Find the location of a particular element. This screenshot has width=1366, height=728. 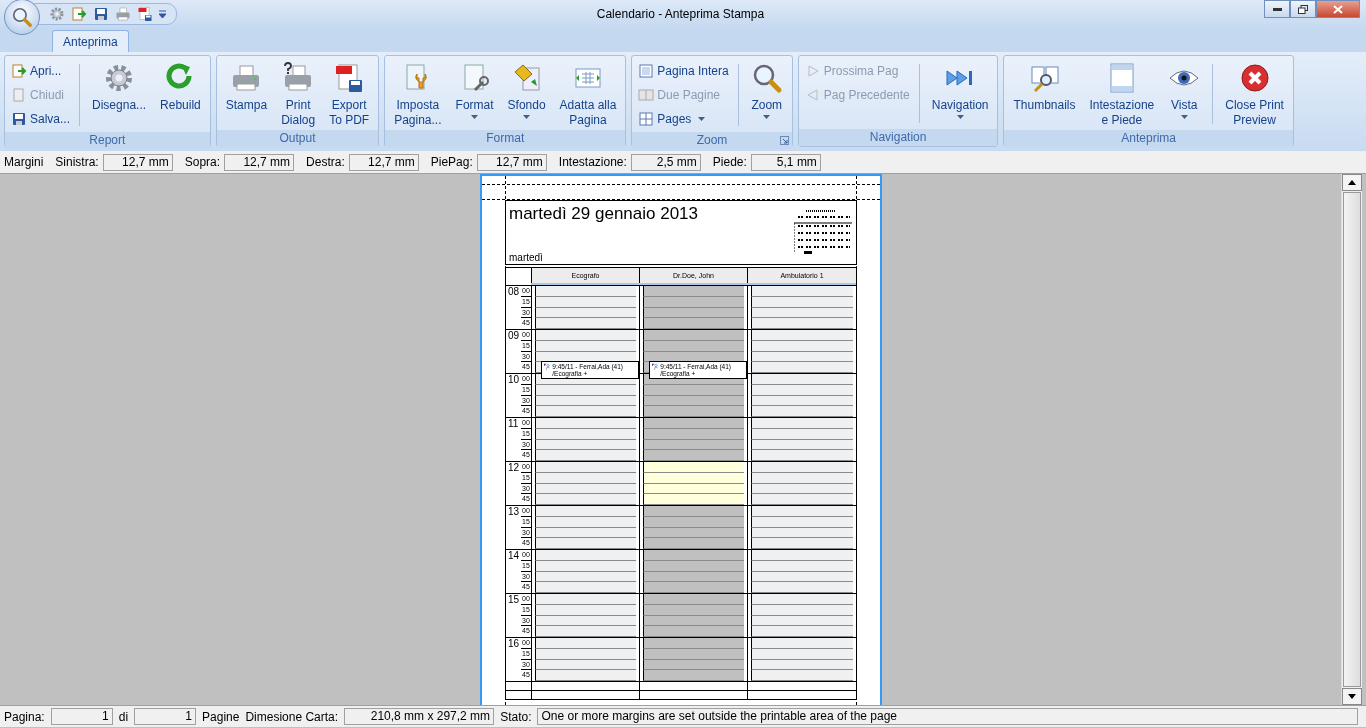

single-page-icon is located at coordinates (646, 71).